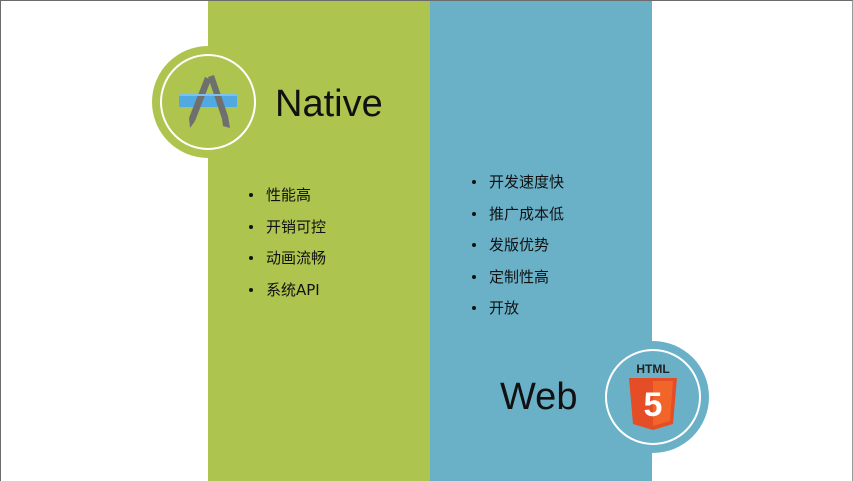 The image size is (853, 481). I want to click on list-item: 动画流畅, so click(287, 264).